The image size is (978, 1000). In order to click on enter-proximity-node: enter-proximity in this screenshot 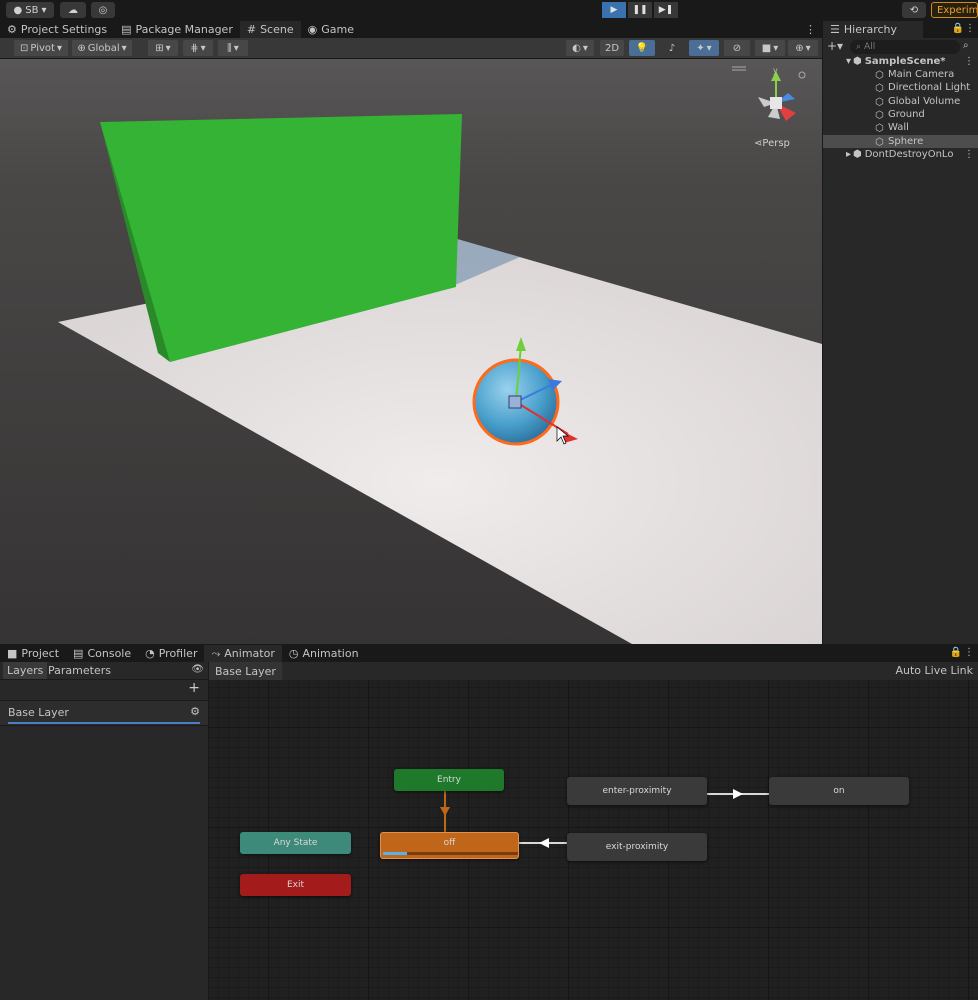, I will do `click(637, 791)`.